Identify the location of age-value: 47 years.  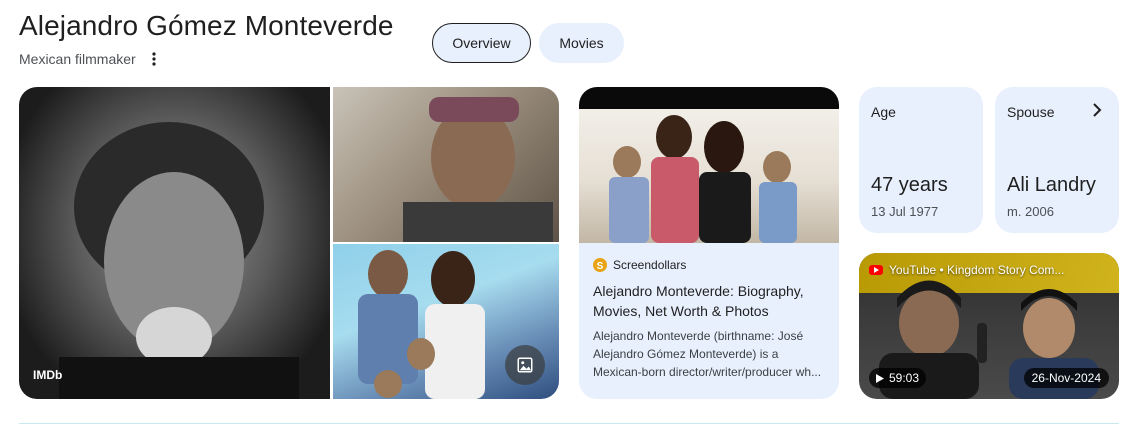
(909, 185).